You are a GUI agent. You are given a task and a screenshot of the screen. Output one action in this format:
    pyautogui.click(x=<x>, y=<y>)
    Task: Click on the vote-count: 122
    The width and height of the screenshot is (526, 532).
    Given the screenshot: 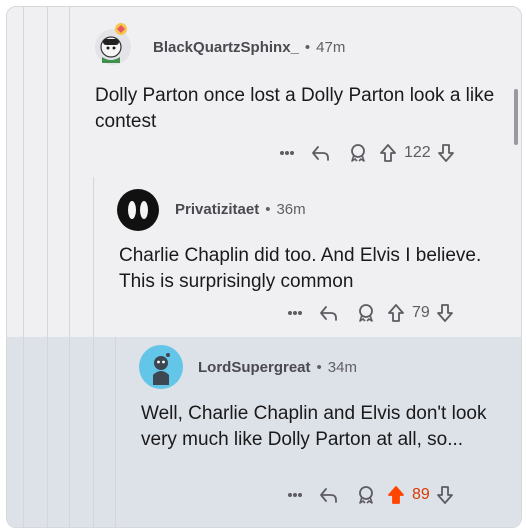 What is the action you would take?
    pyautogui.click(x=417, y=152)
    